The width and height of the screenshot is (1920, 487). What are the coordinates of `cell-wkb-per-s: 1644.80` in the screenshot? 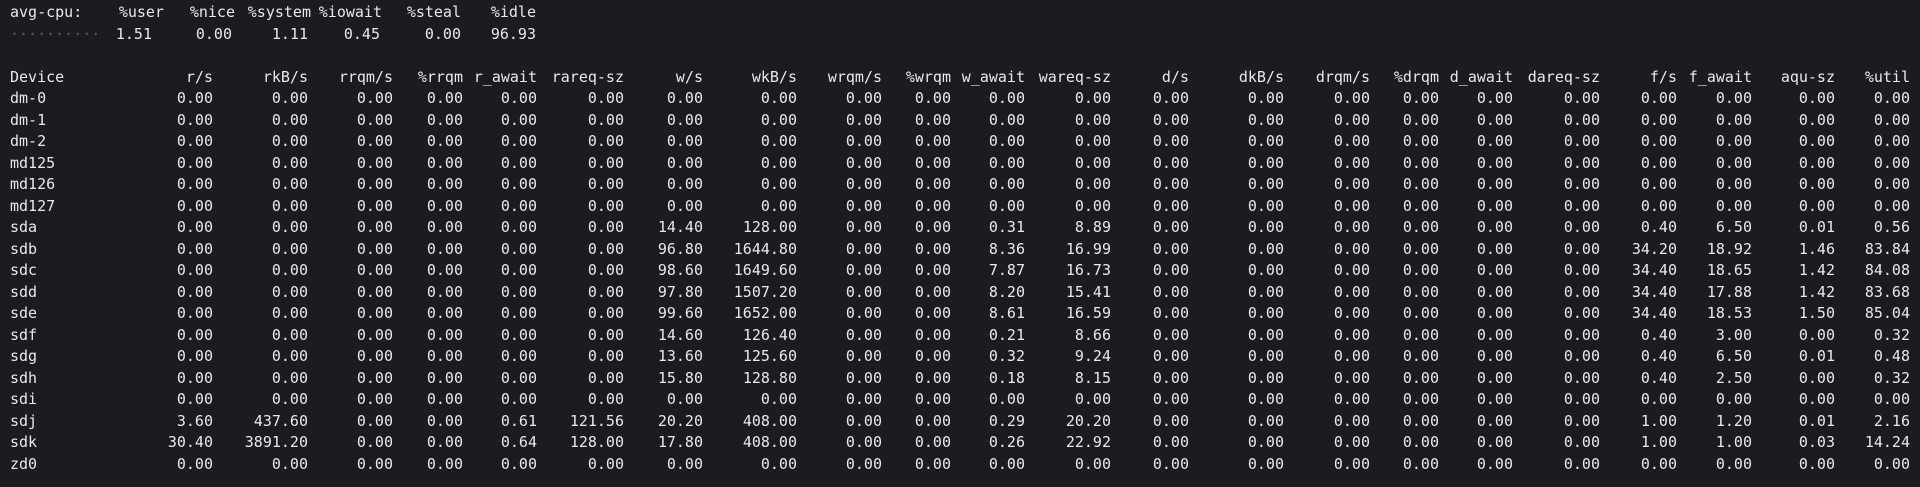 It's located at (765, 248).